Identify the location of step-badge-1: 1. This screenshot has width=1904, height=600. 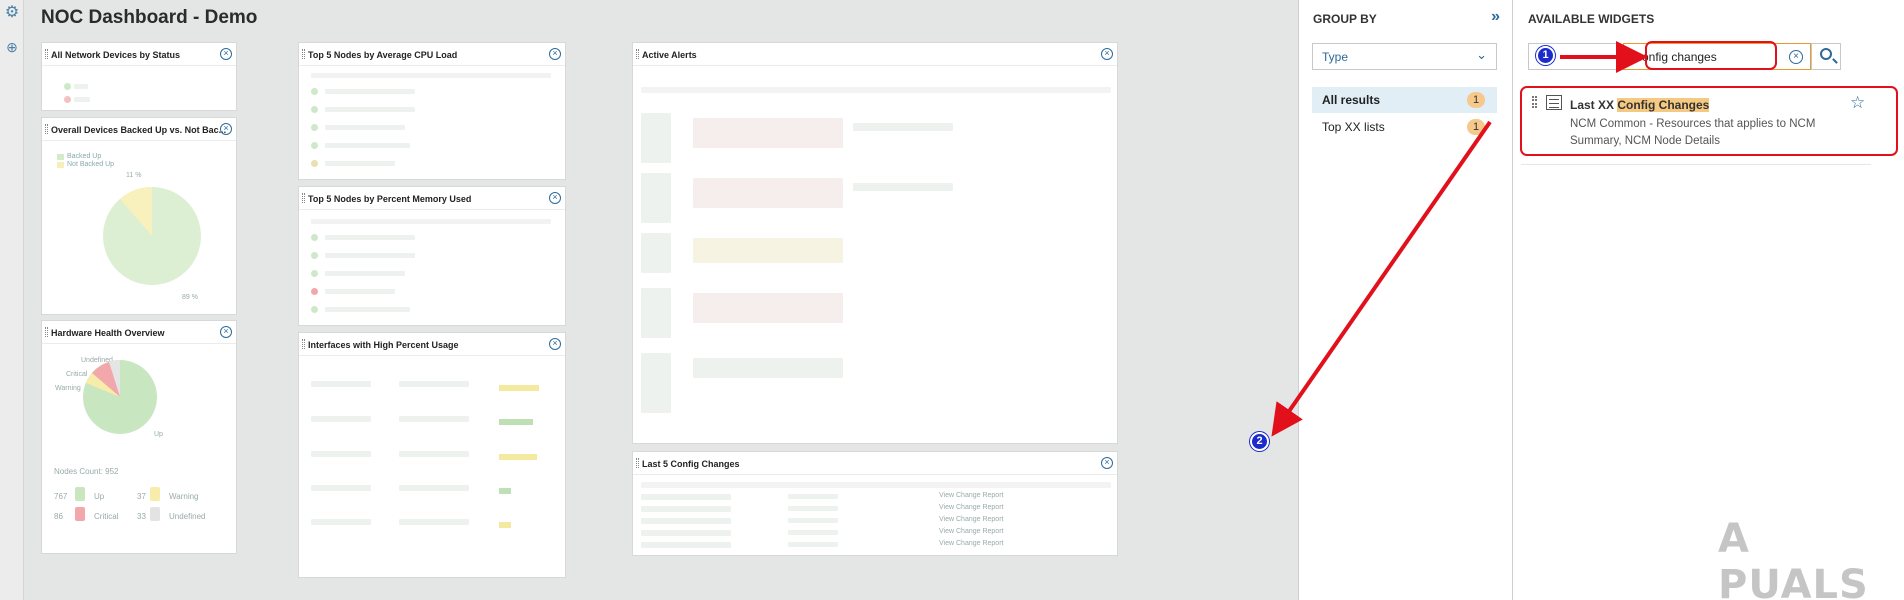
(1545, 55).